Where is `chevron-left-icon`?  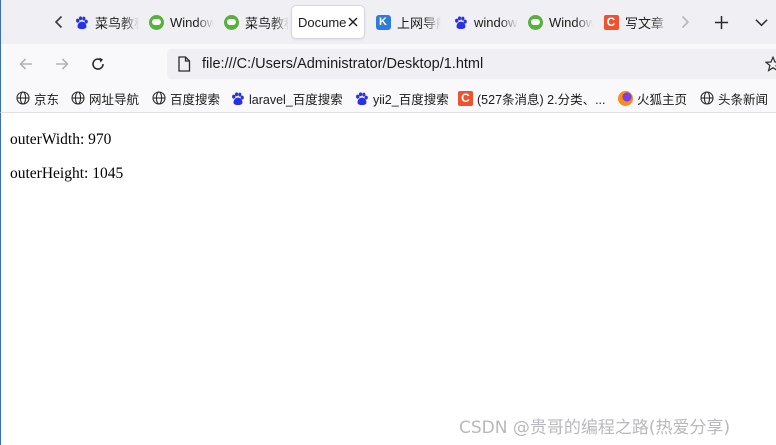 chevron-left-icon is located at coordinates (58, 22).